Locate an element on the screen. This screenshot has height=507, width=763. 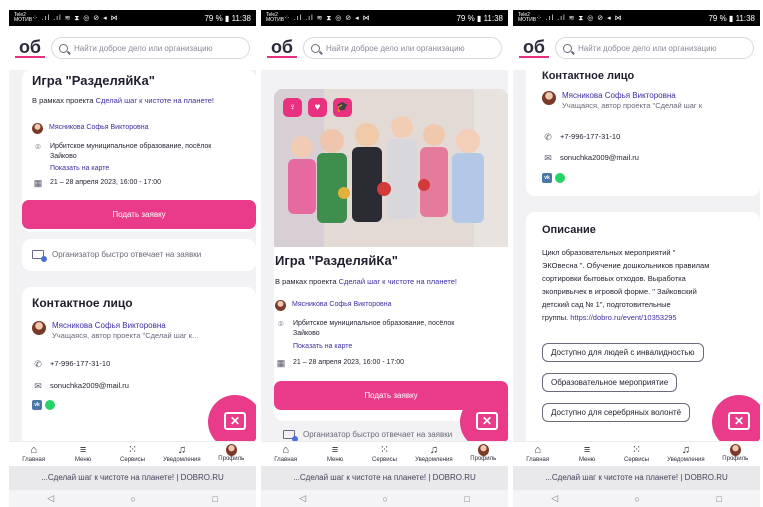
apply-button: Подать заявку is located at coordinates (139, 214).